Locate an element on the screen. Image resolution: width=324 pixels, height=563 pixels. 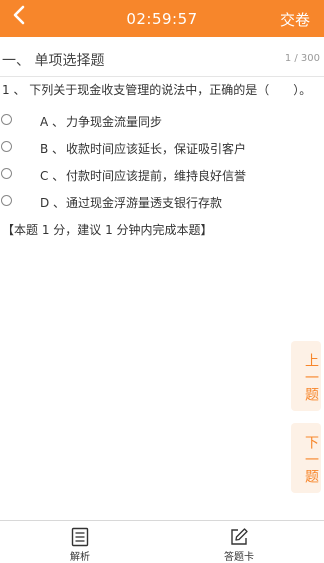
option-letter: B 、 is located at coordinates (52, 149).